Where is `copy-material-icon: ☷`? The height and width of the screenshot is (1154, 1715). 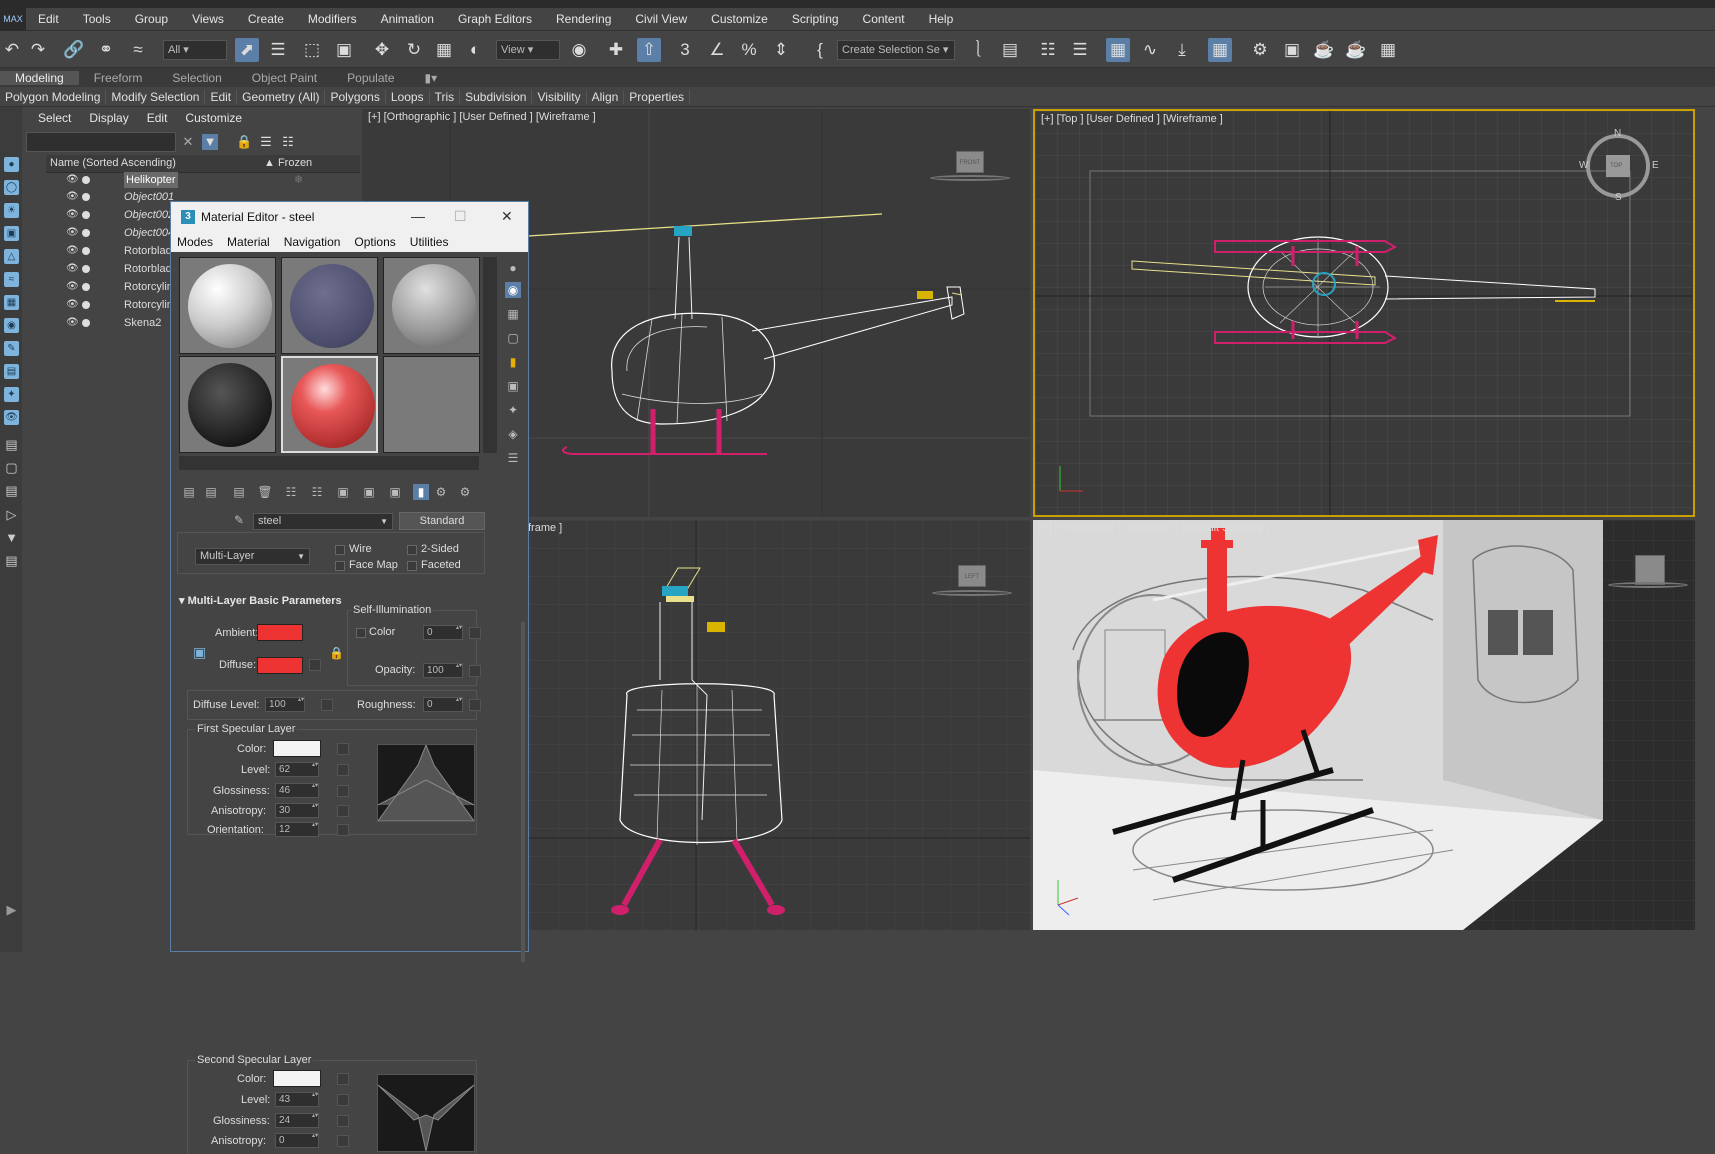 copy-material-icon: ☷ is located at coordinates (291, 492).